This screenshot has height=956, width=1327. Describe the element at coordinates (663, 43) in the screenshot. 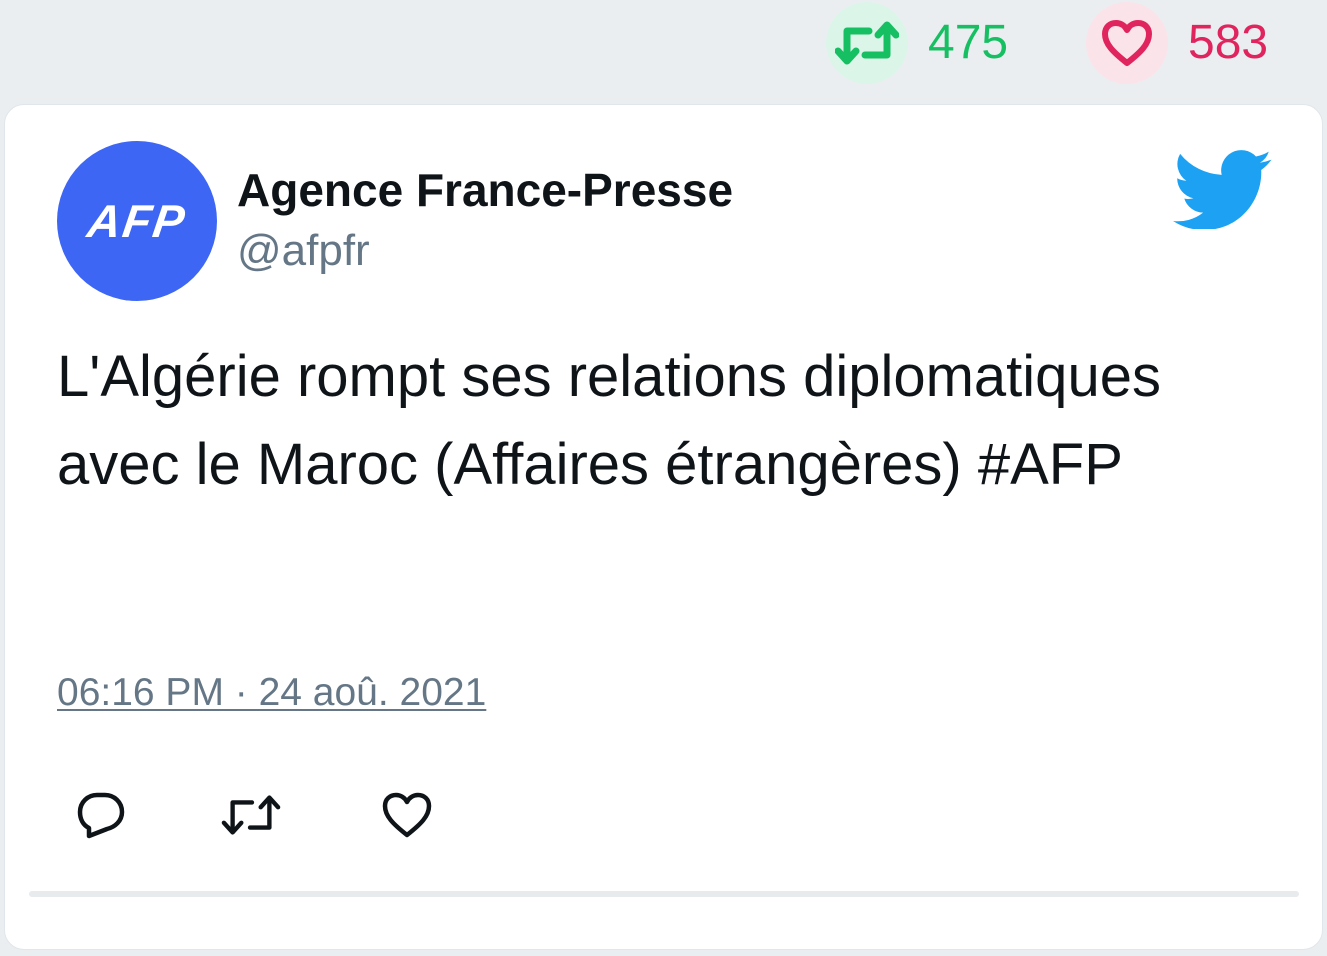

I see `engagement-stats: 475 583` at that location.